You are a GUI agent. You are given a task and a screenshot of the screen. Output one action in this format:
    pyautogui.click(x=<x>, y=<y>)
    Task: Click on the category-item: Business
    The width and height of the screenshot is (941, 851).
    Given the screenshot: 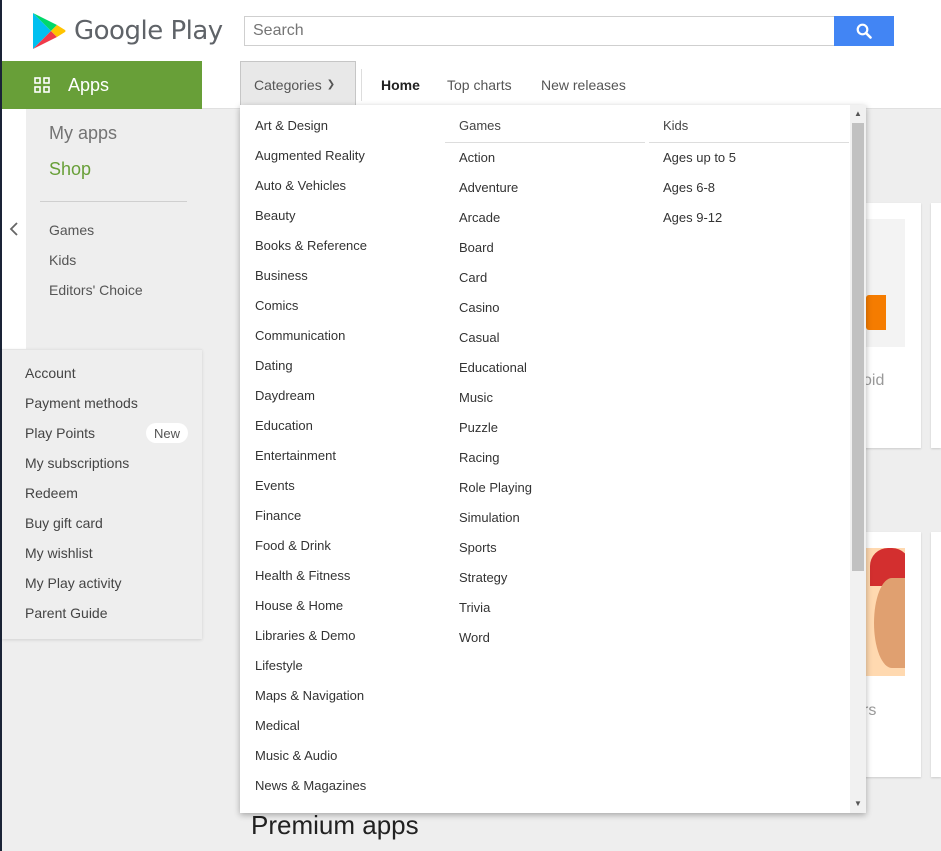 What is the action you would take?
    pyautogui.click(x=340, y=276)
    